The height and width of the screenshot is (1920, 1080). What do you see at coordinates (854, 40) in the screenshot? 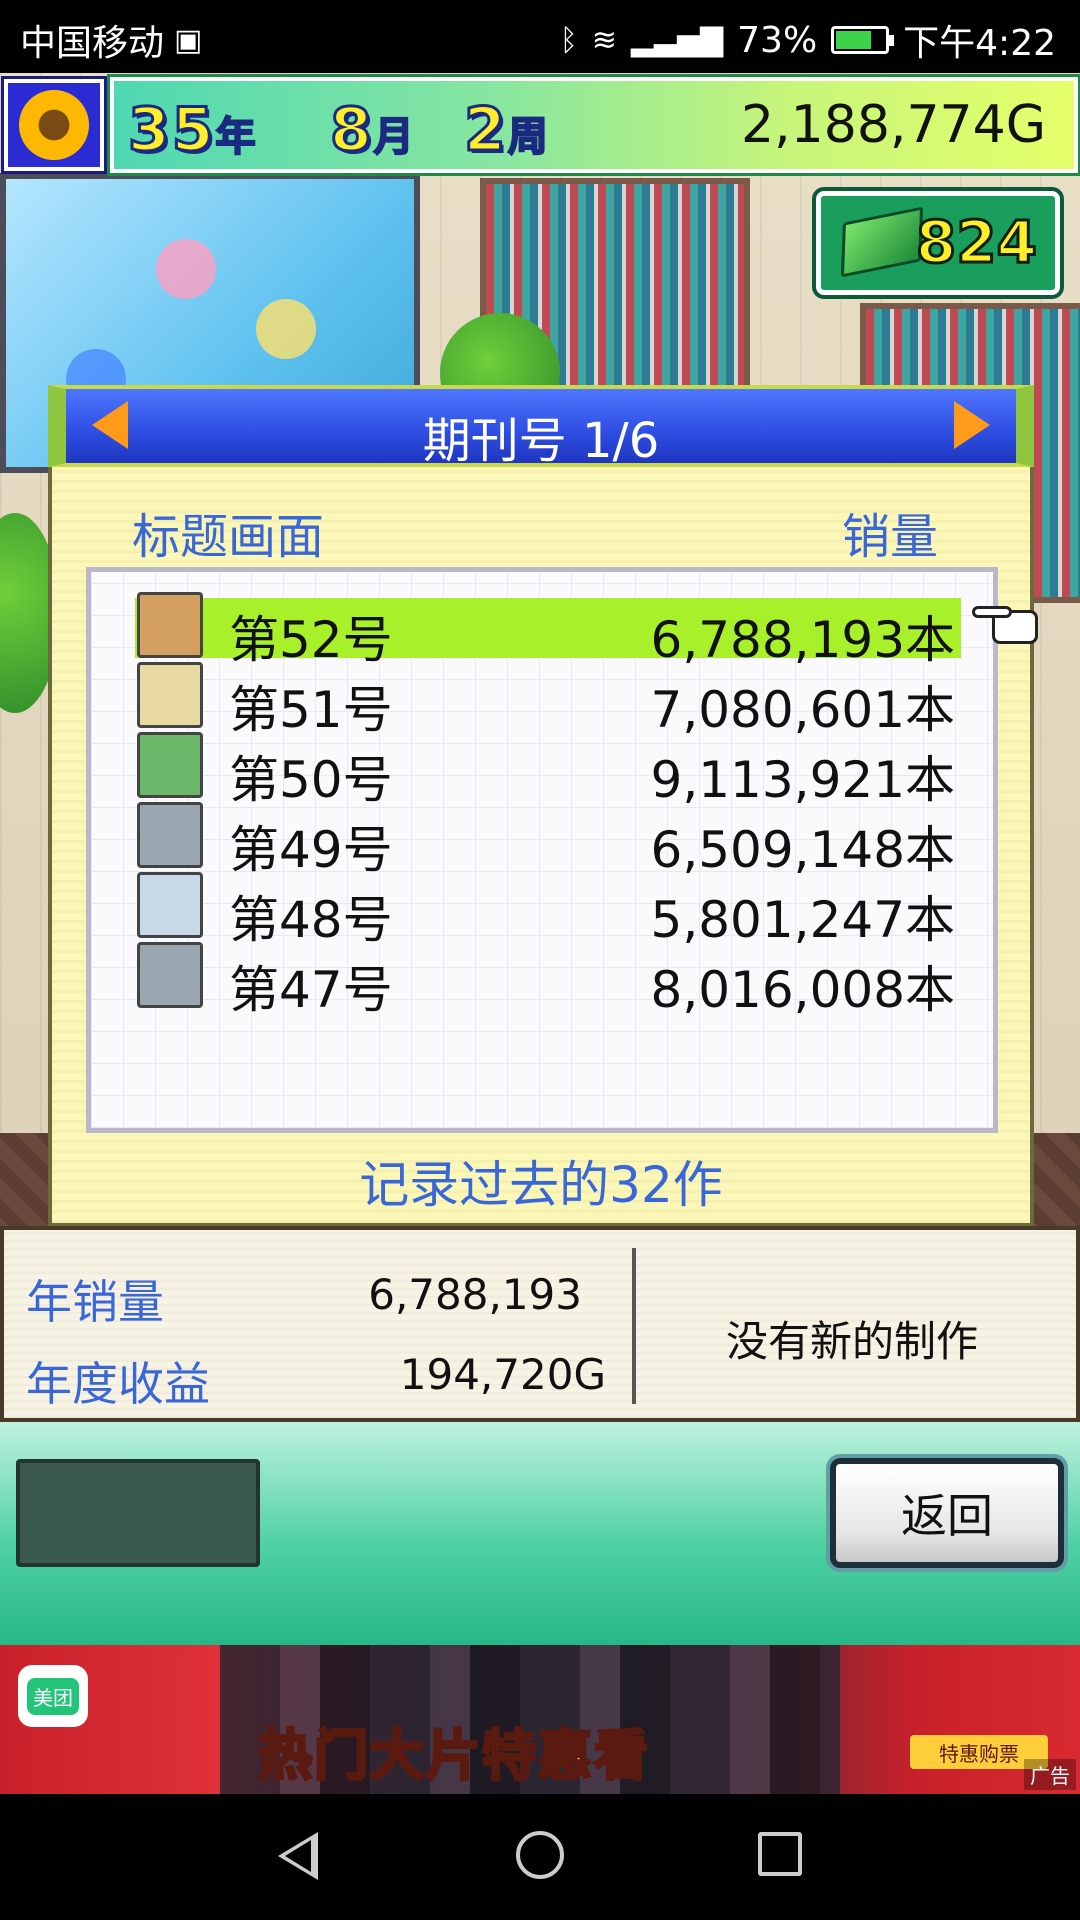
I see `battery-level` at bounding box center [854, 40].